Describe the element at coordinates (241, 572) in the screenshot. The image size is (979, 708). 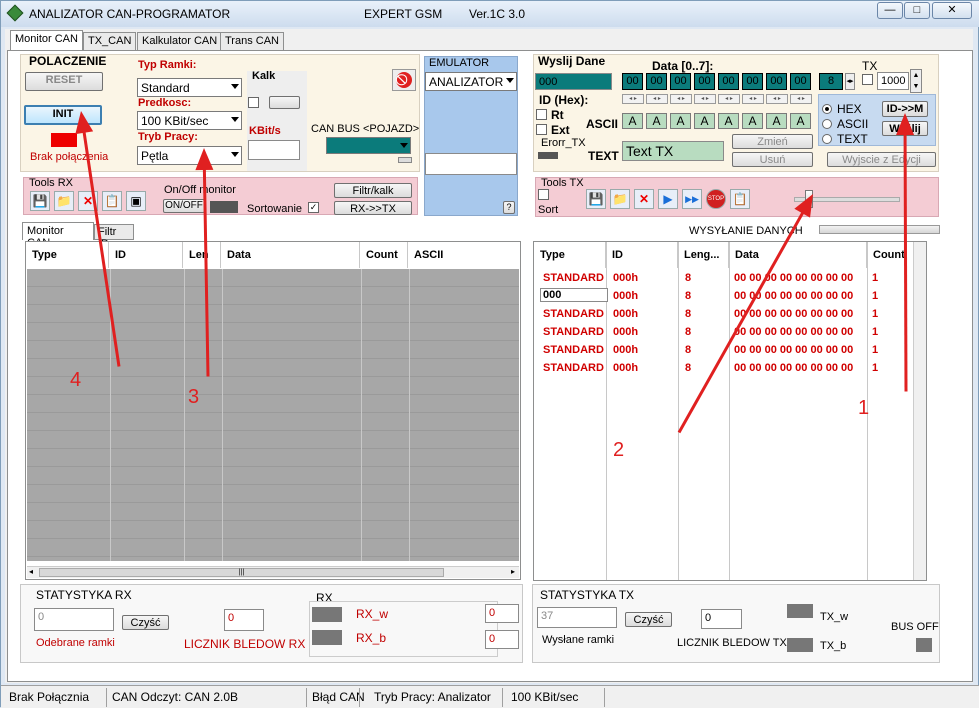
I see `rx-hscroll-thumb: |||` at that location.